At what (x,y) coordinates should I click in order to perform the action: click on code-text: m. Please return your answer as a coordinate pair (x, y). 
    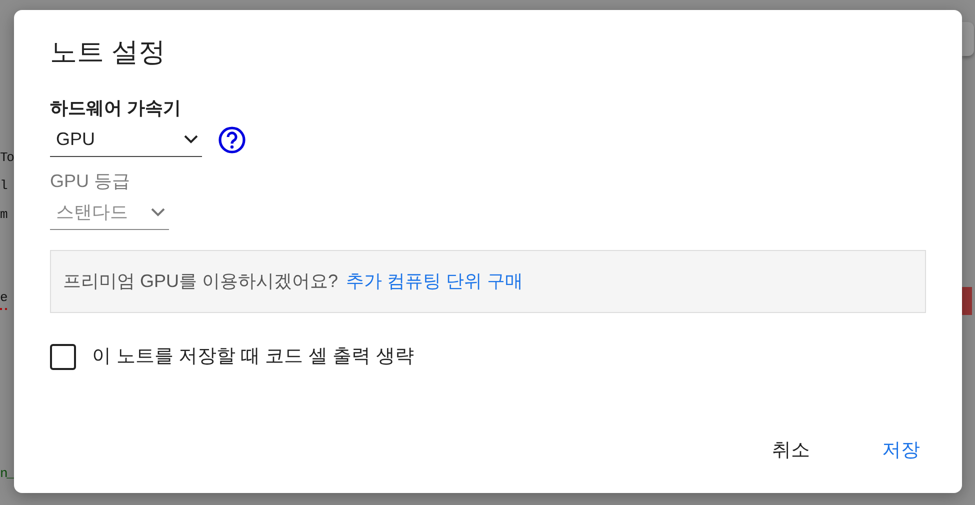
    Looking at the image, I should click on (3, 215).